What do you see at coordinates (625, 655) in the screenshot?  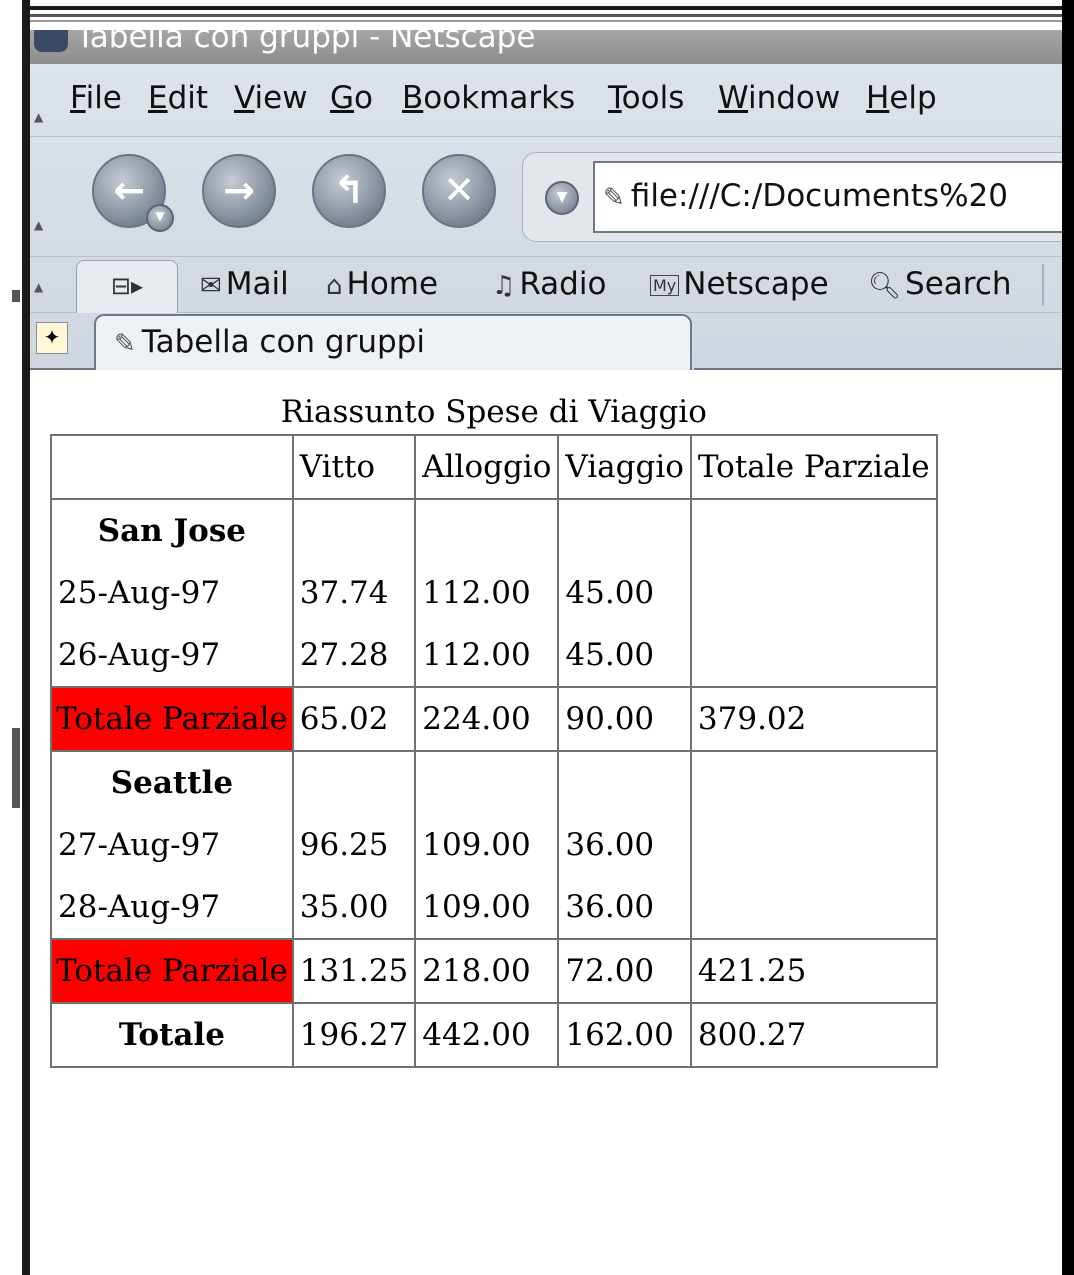 I see `viaggio-cell: 45.00` at bounding box center [625, 655].